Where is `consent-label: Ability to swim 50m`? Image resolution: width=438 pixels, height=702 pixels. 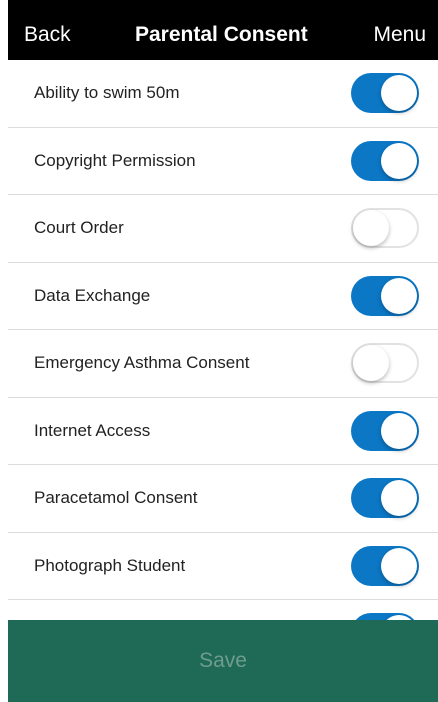 consent-label: Ability to swim 50m is located at coordinates (107, 93).